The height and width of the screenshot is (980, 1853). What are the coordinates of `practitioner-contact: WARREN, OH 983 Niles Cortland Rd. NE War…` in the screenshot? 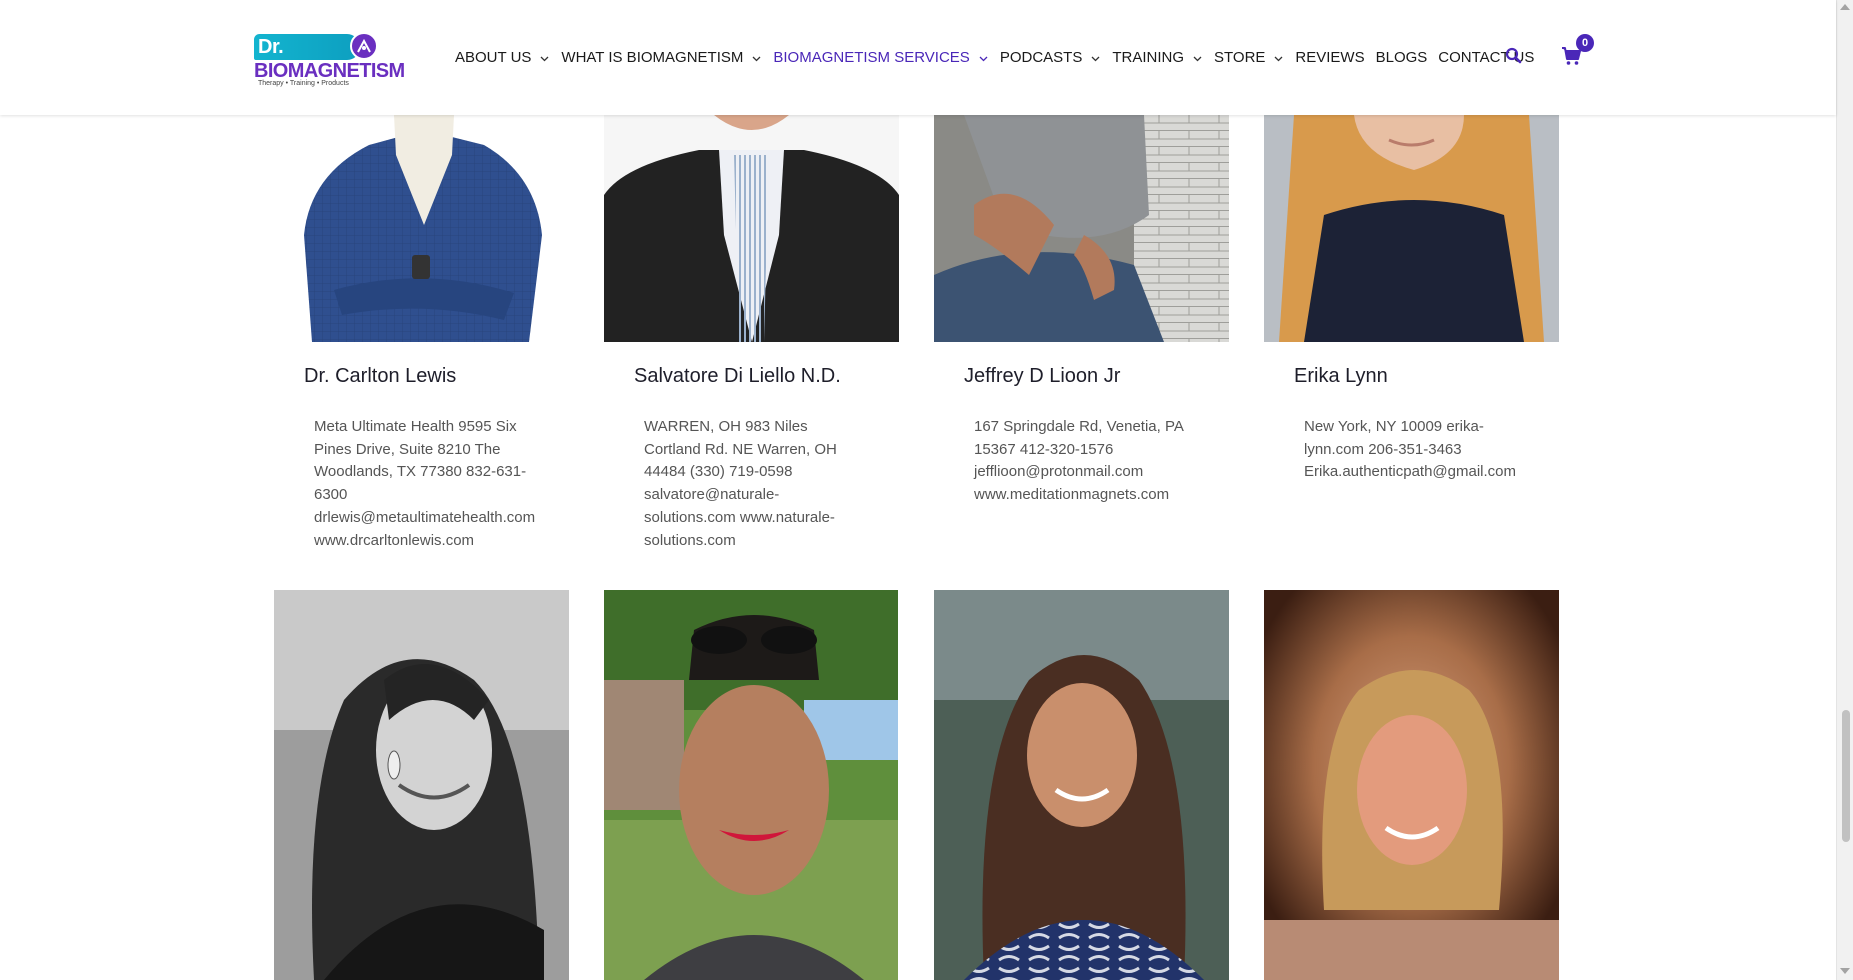 It's located at (740, 483).